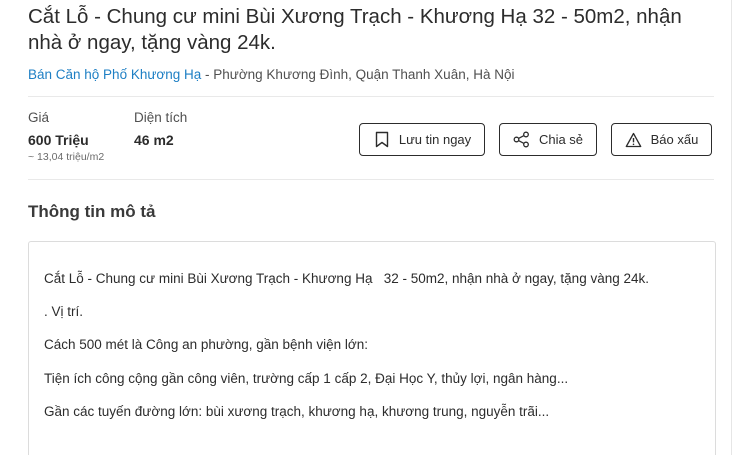  I want to click on area-value: 46 m2, so click(154, 140).